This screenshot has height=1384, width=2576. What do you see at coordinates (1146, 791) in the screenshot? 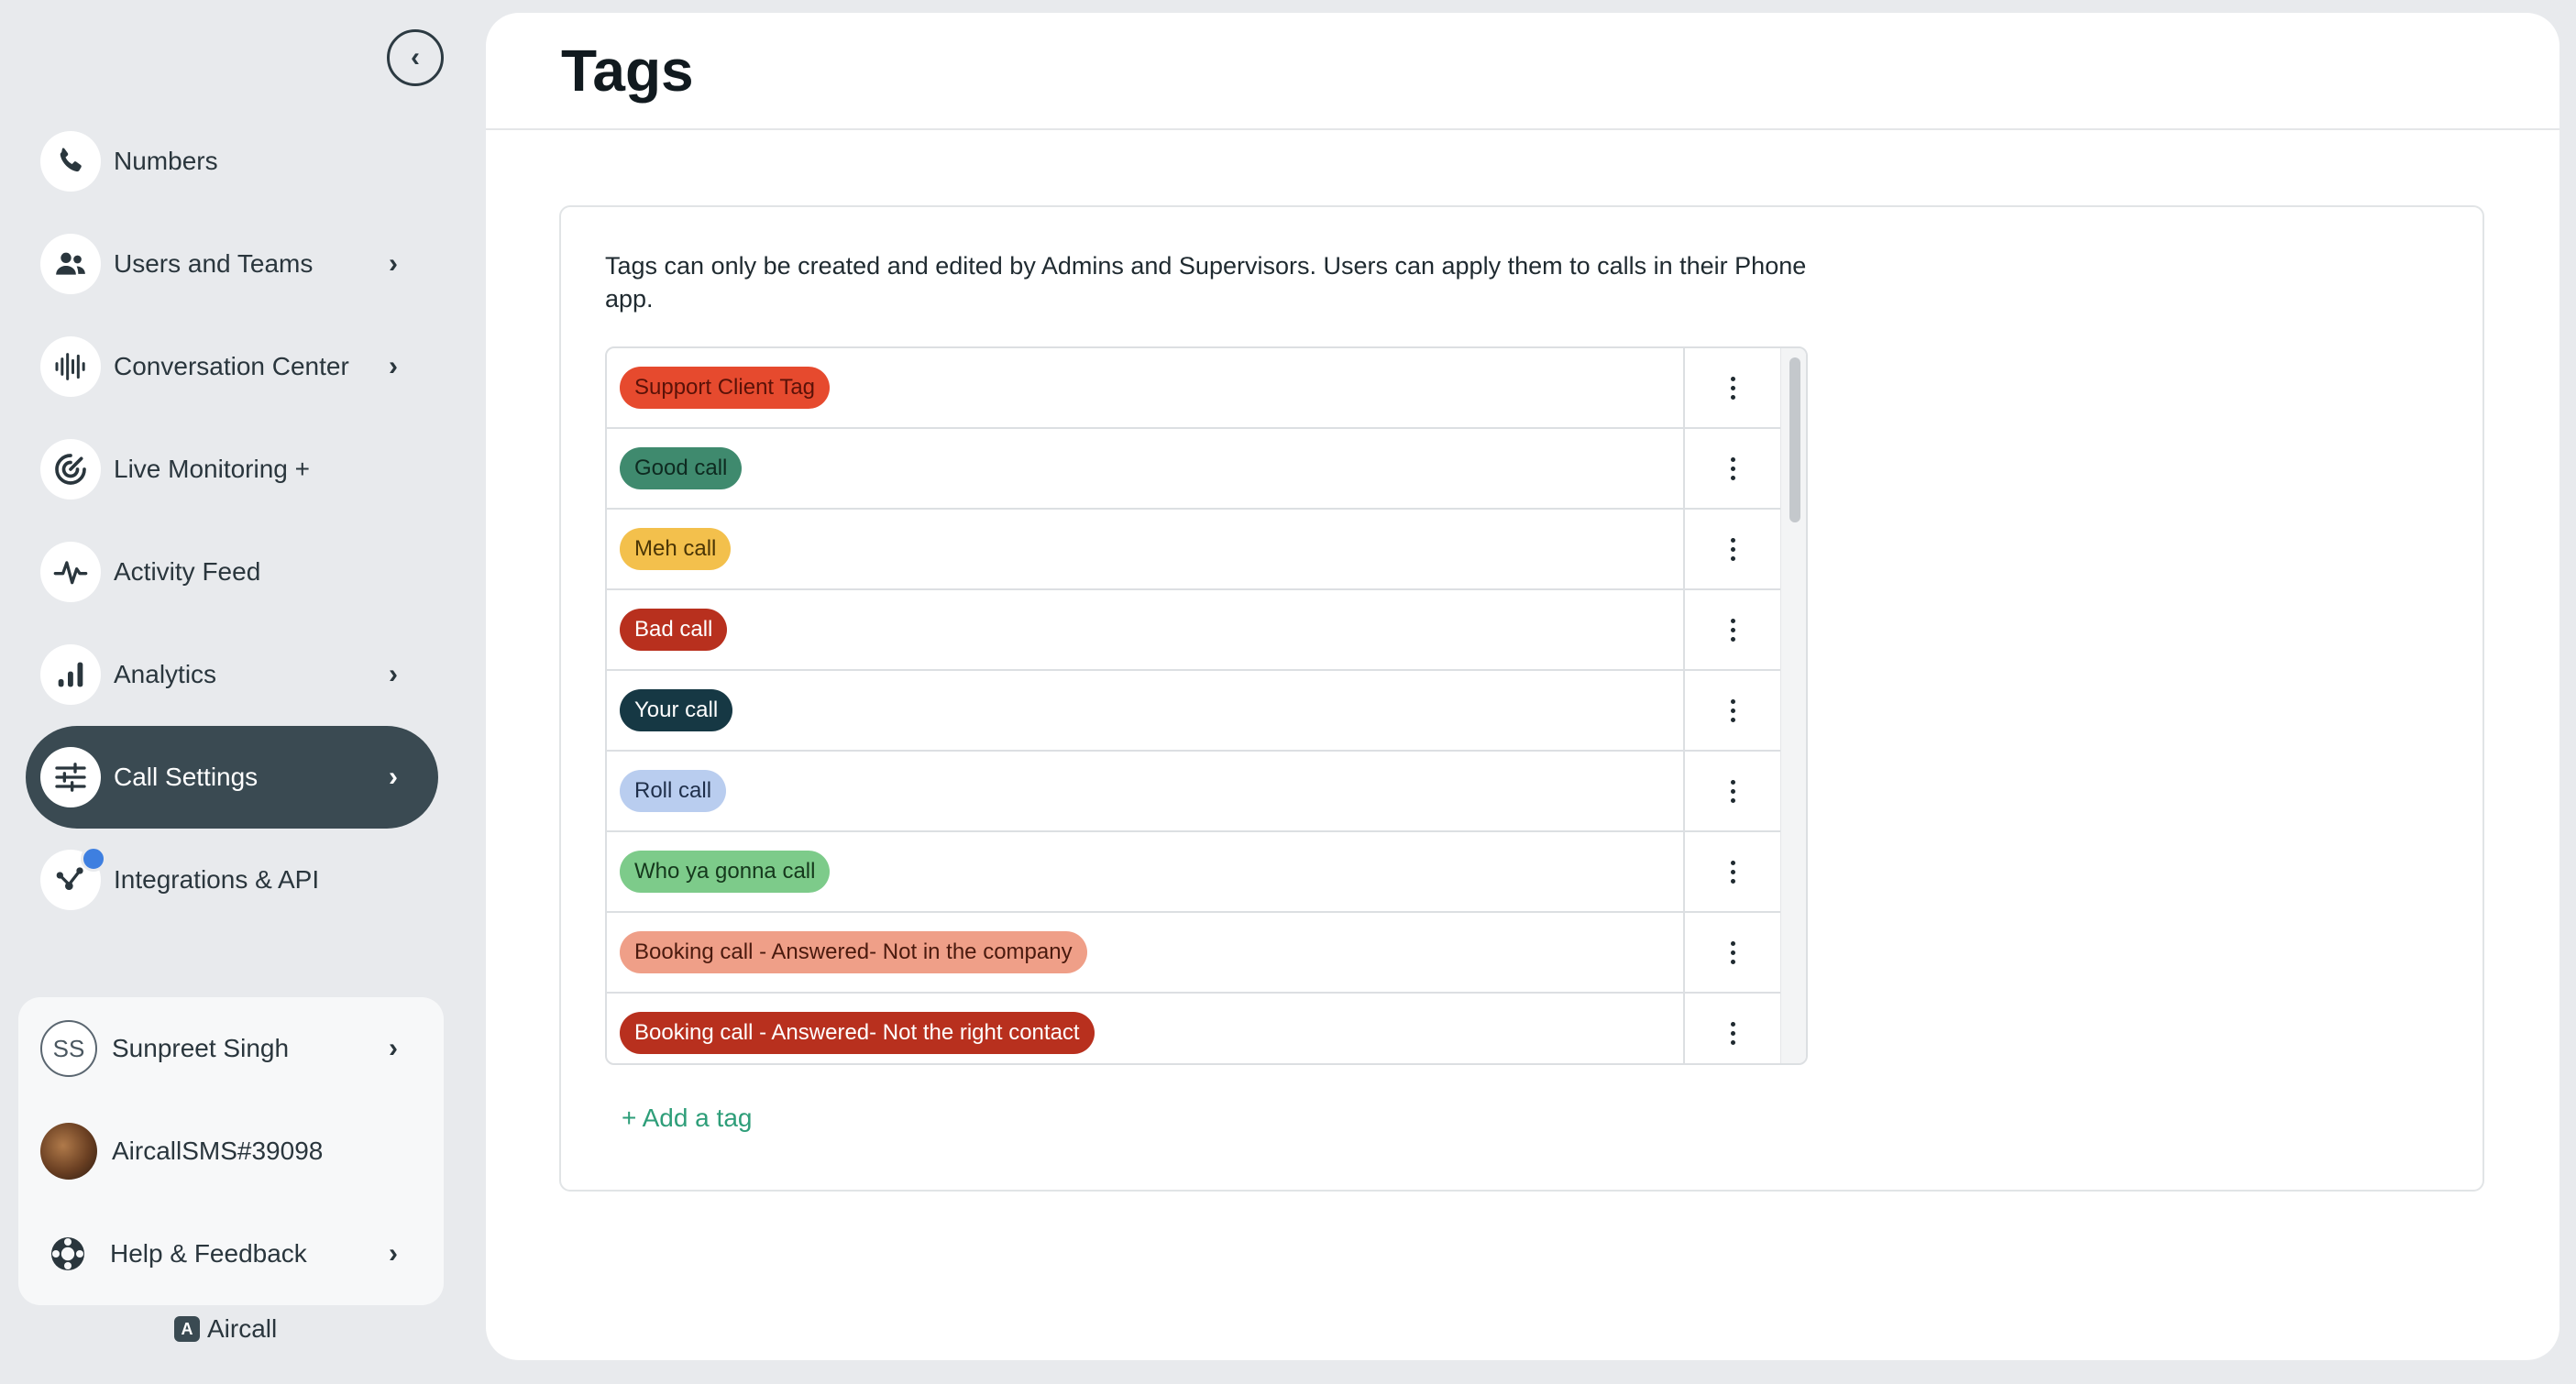
I see `tag-cell: Roll call` at bounding box center [1146, 791].